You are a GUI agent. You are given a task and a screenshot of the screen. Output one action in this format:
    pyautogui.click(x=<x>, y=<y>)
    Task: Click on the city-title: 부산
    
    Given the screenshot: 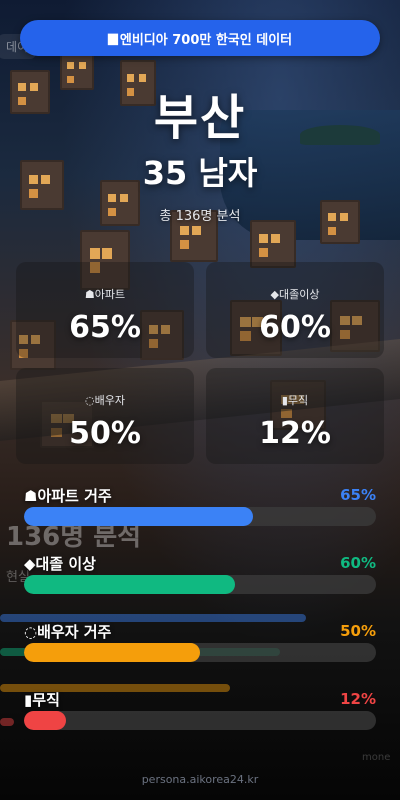 What is the action you would take?
    pyautogui.click(x=200, y=118)
    